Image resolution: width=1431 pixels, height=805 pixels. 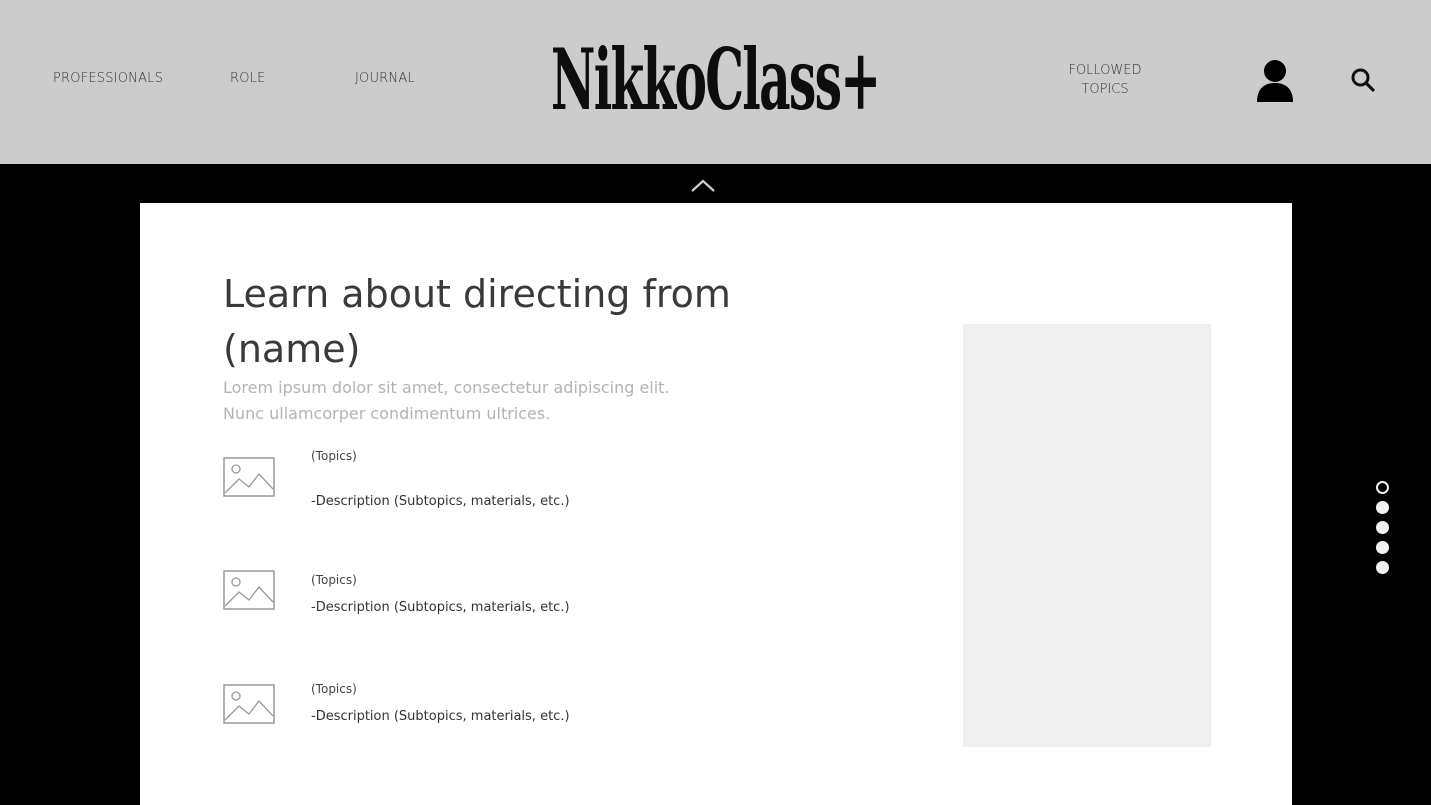 I want to click on page-title: Learn about directing from (name), so click(x=477, y=321).